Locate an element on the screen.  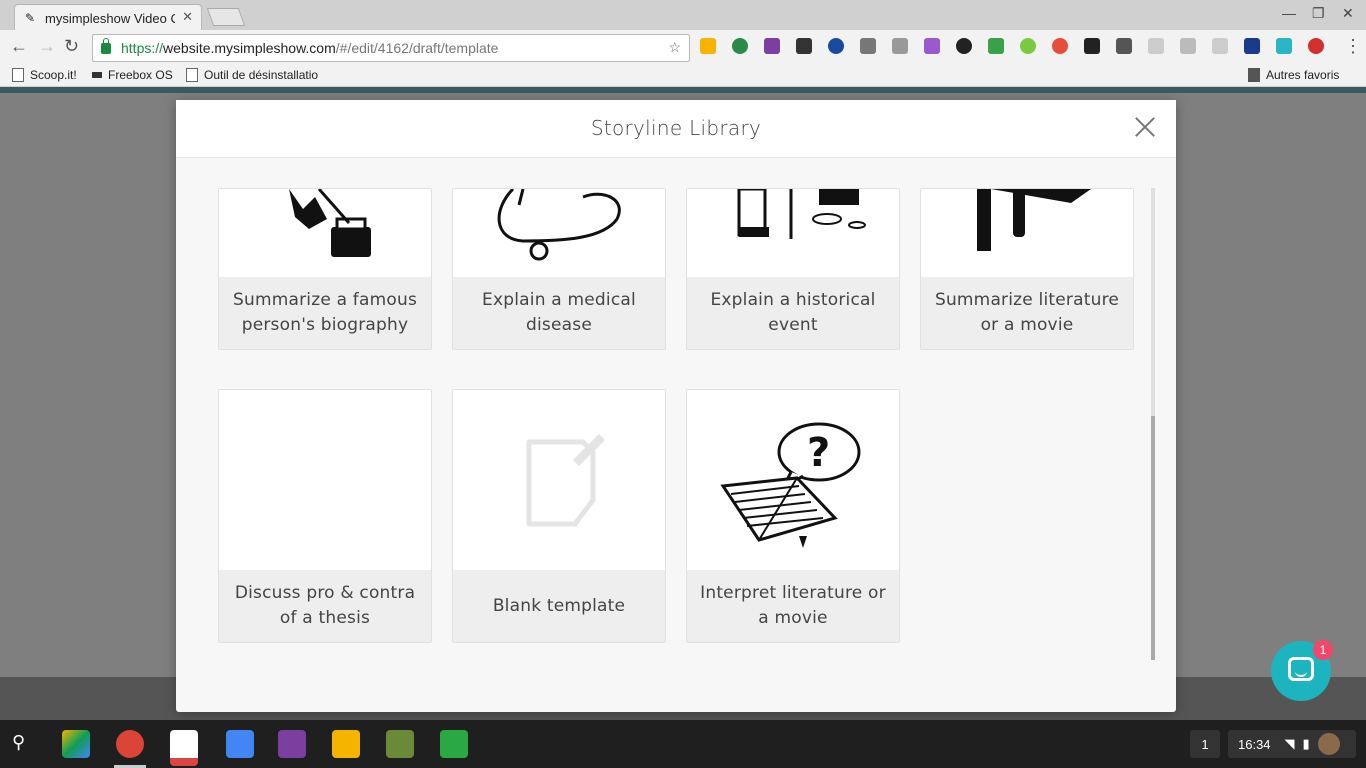
modal-header: Storyline Library is located at coordinates (676, 129).